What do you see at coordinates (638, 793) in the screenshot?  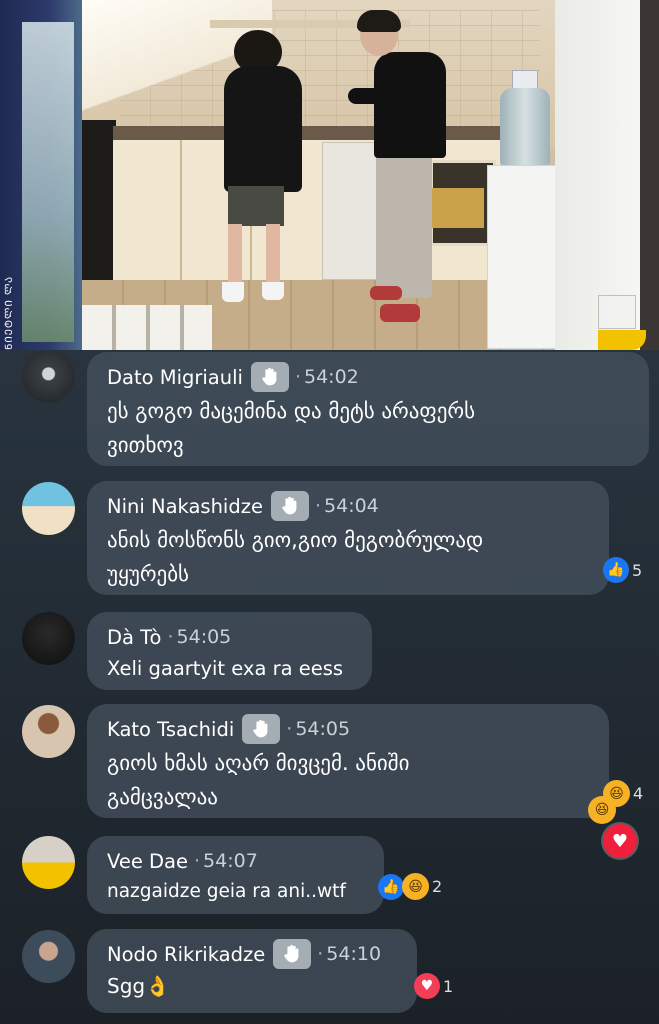 I see `reaction-count: 4` at bounding box center [638, 793].